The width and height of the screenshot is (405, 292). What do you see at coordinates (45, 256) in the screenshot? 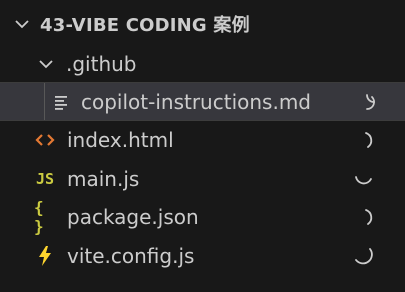
I see `vite-icon` at bounding box center [45, 256].